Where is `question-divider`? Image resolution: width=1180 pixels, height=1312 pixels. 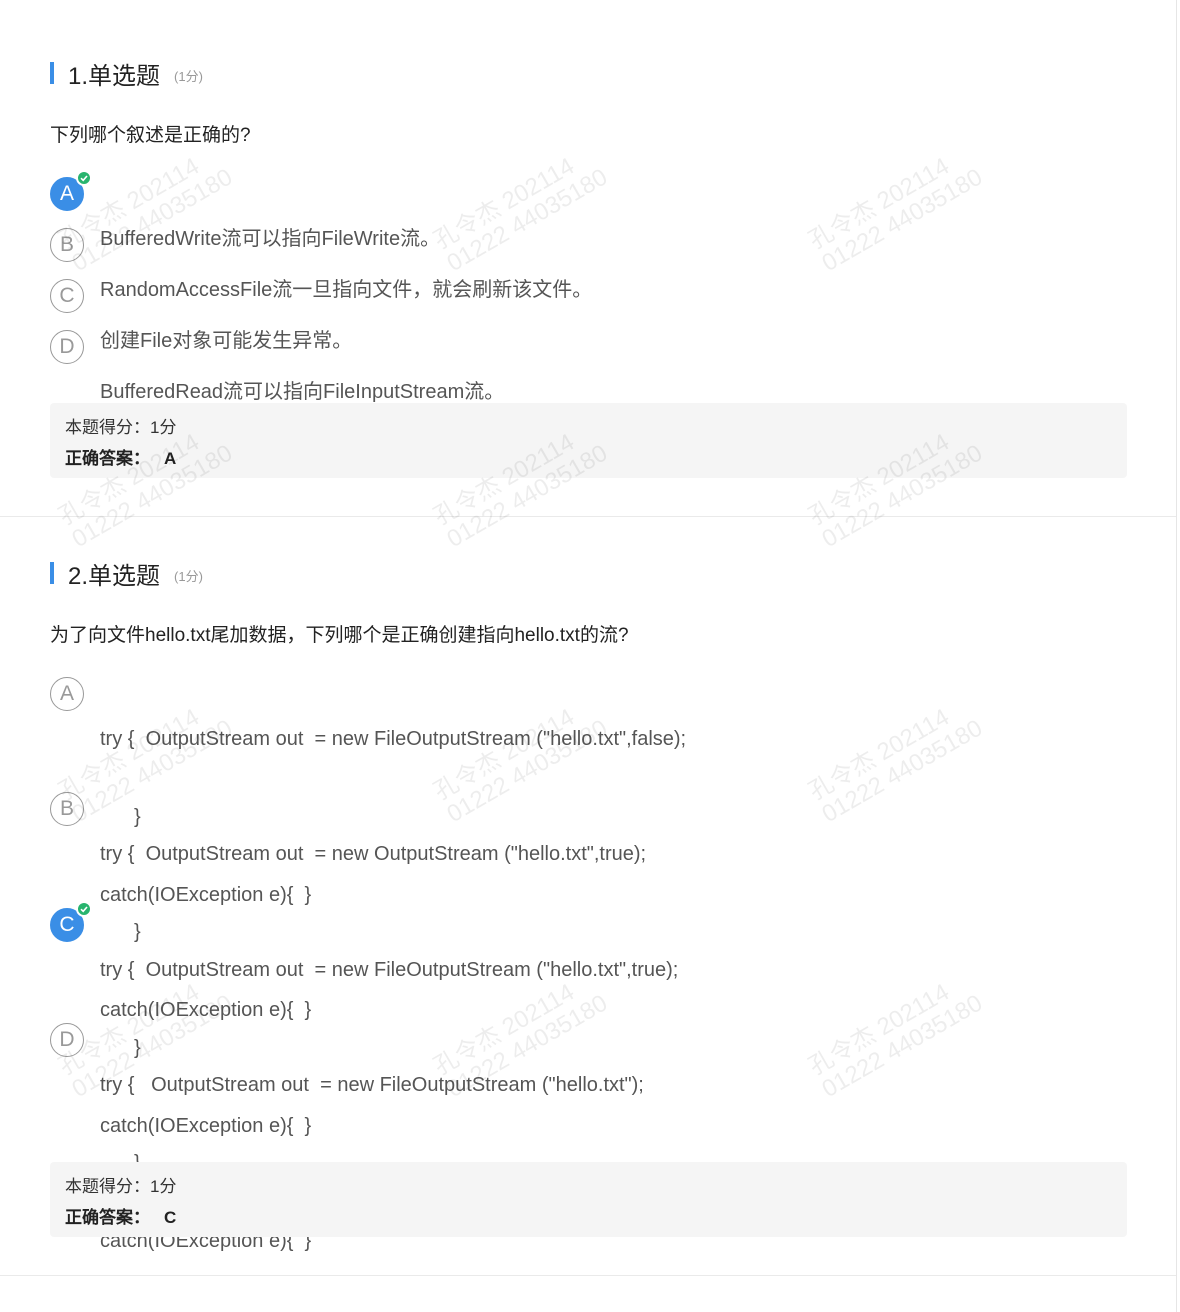 question-divider is located at coordinates (588, 516).